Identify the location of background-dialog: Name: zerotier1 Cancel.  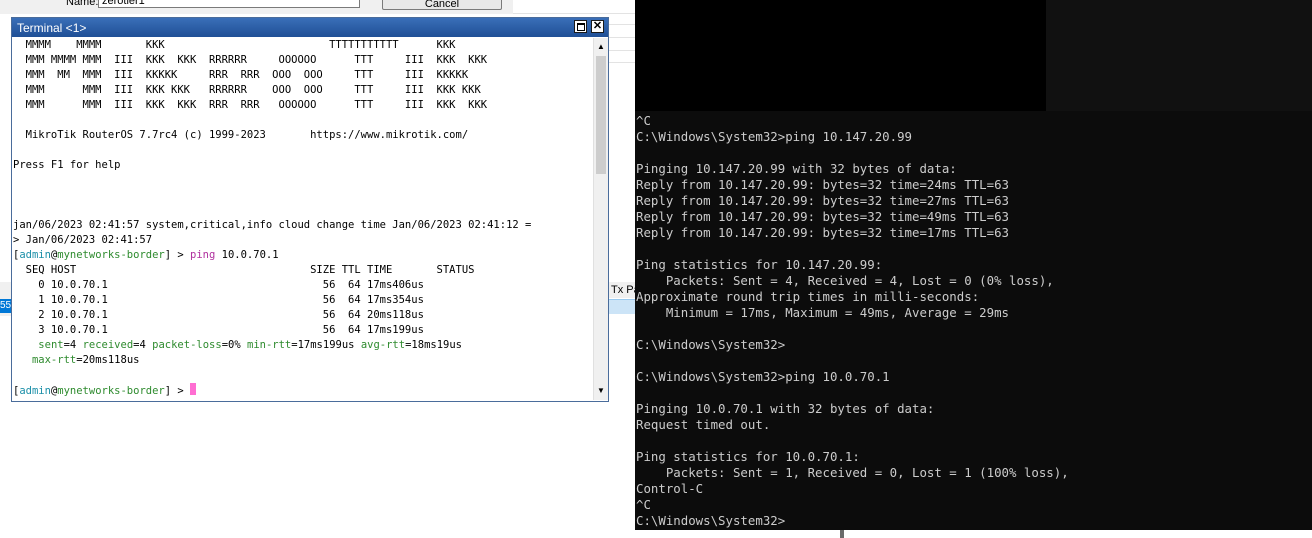
(257, 7).